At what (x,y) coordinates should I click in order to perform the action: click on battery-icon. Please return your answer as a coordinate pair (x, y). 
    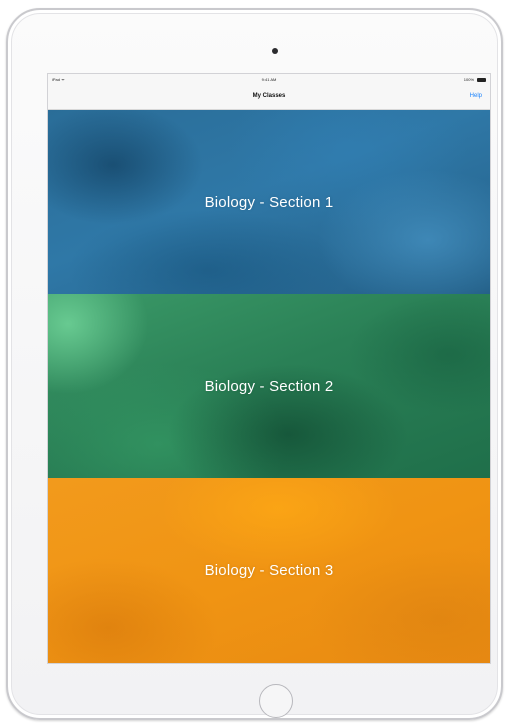
    Looking at the image, I should click on (481, 80).